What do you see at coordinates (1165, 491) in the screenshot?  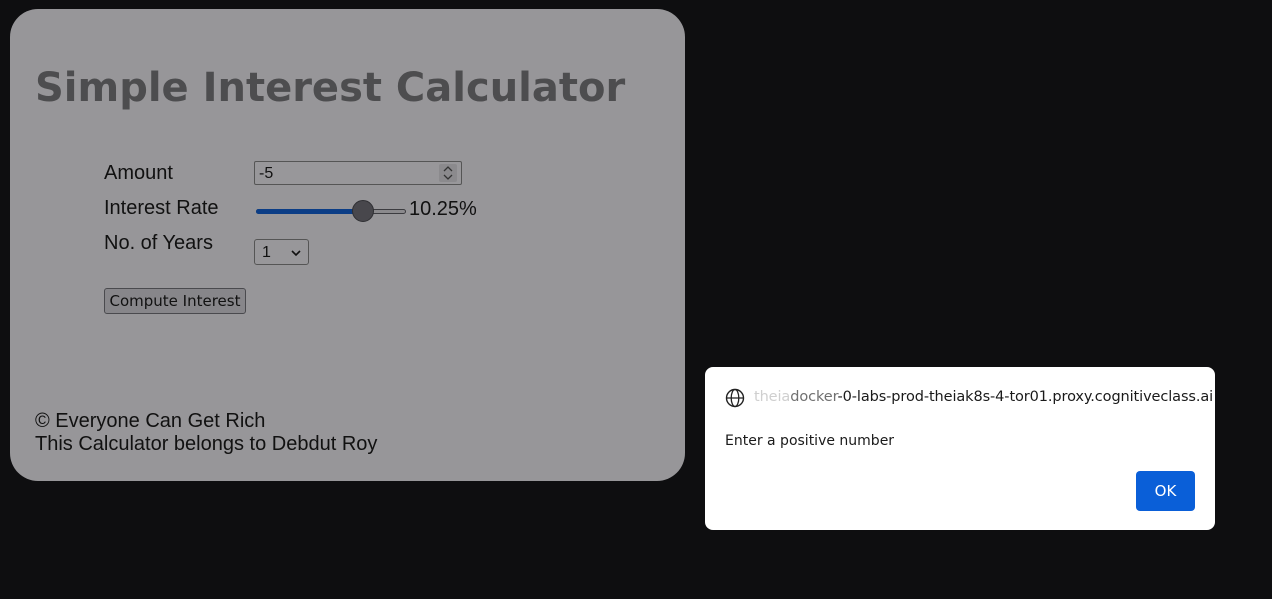 I see `ok-button: OK` at bounding box center [1165, 491].